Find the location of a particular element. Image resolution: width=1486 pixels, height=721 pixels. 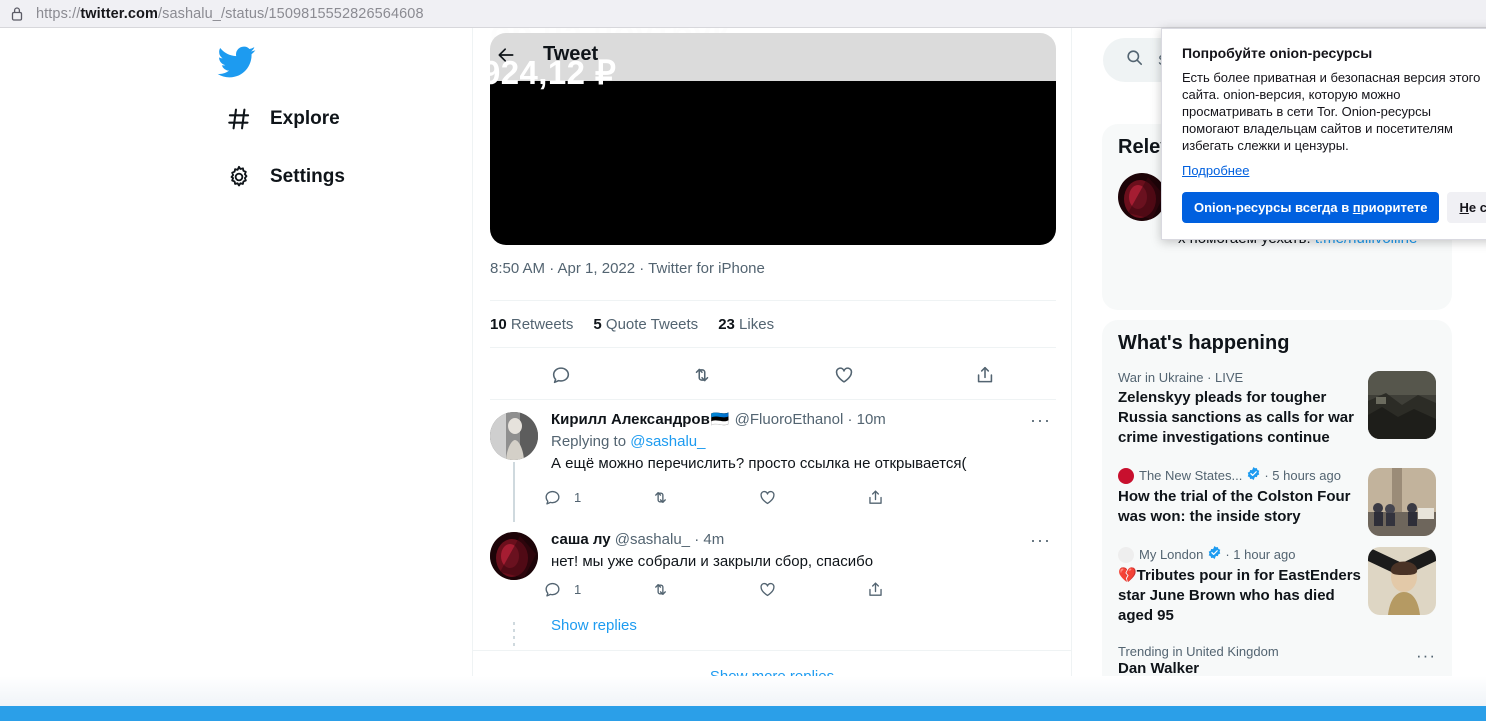

prioritize-onion-button: Onion-ресурсы всегда в приоритете is located at coordinates (1311, 207).